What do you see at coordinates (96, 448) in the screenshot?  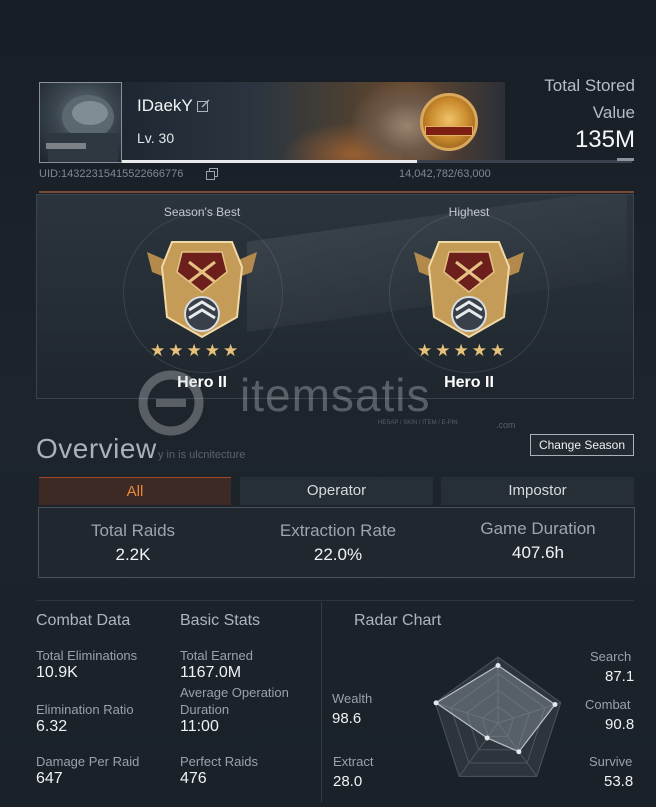 I see `overview-title: Overview` at bounding box center [96, 448].